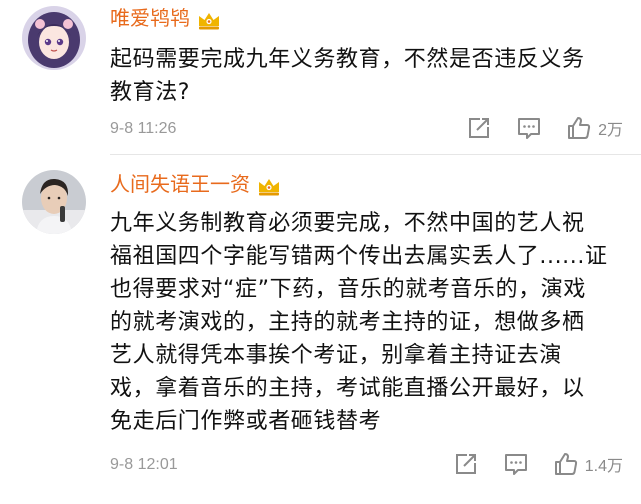 The width and height of the screenshot is (641, 504). What do you see at coordinates (347, 76) in the screenshot?
I see `comment-text: 起码需要完成九年义务教育，不然是否违反义务 教育法?` at bounding box center [347, 76].